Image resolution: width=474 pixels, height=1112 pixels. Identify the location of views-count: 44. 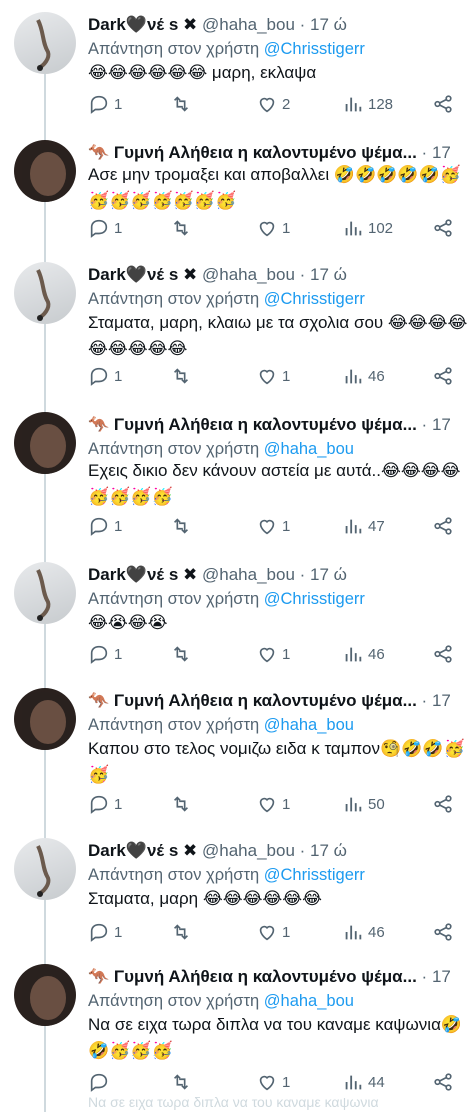
(376, 1082).